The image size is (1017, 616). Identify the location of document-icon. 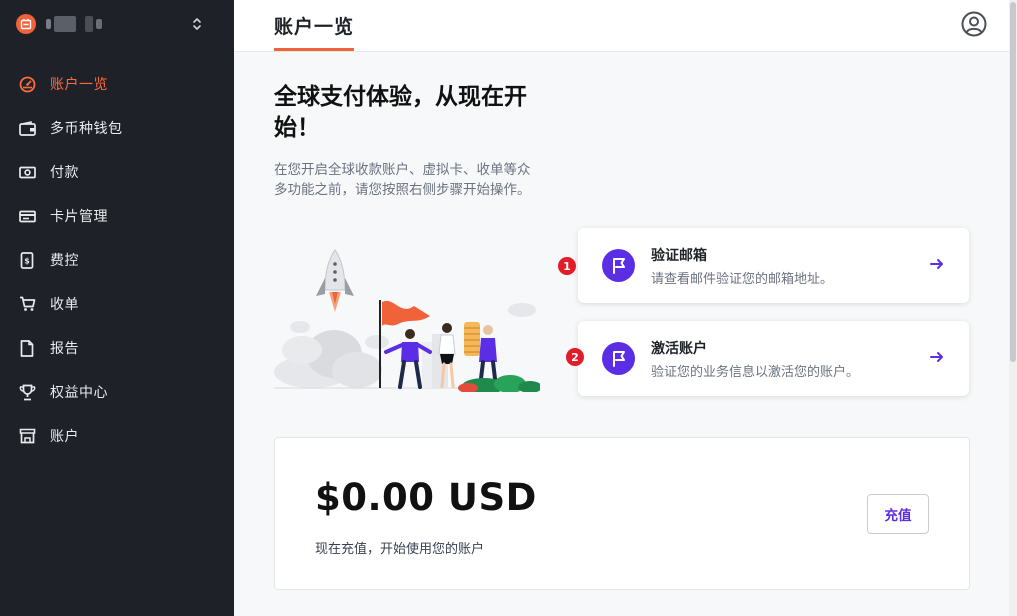
(27, 348).